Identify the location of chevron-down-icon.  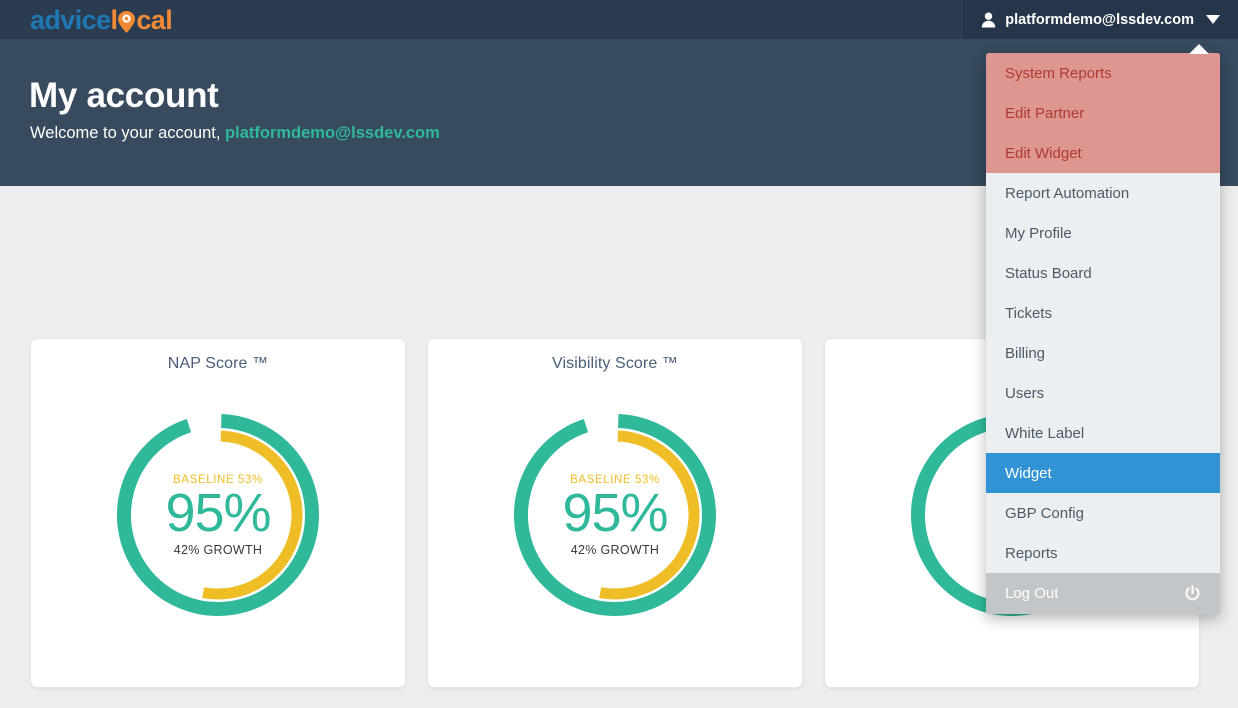
(1213, 19).